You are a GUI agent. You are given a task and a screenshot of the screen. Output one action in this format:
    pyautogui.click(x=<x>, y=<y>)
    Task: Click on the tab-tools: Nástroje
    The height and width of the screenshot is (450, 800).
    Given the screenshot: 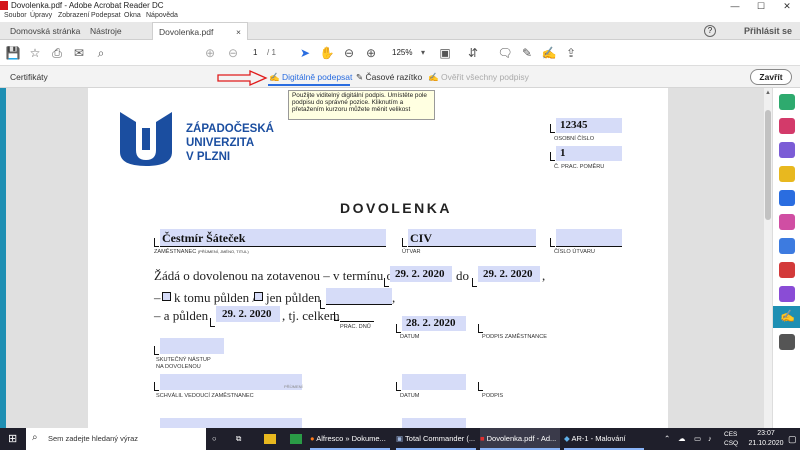 What is the action you would take?
    pyautogui.click(x=106, y=31)
    